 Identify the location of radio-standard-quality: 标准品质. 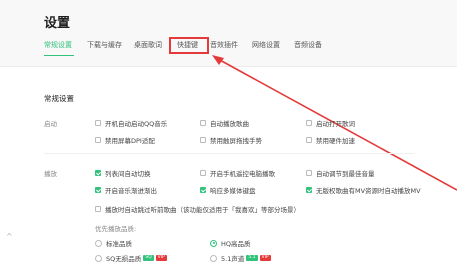
(113, 243).